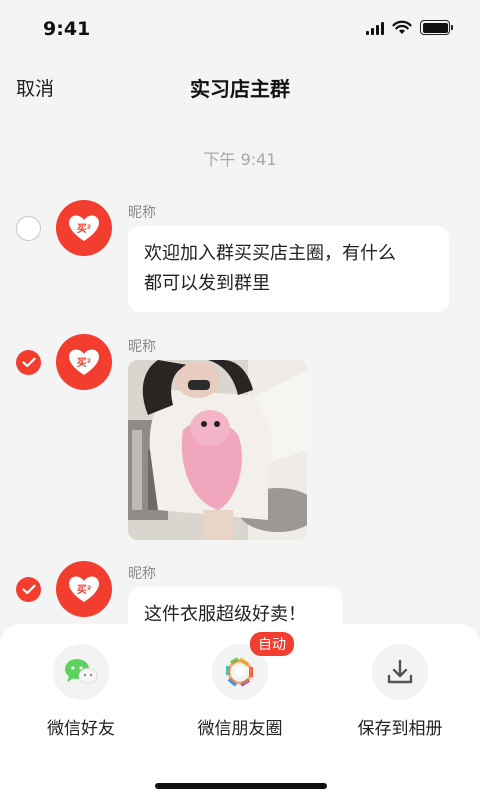 This screenshot has width=480, height=800. I want to click on message-bubble: 欢迎加入群买买店主圈，有什么 都可以发到群里, so click(288, 269).